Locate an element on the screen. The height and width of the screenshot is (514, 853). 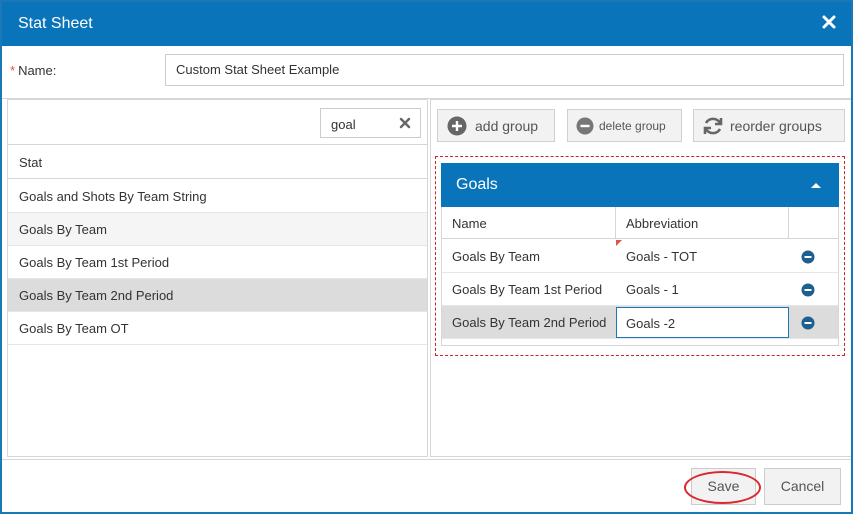
dialog-title: Stat Sheet is located at coordinates (55, 23).